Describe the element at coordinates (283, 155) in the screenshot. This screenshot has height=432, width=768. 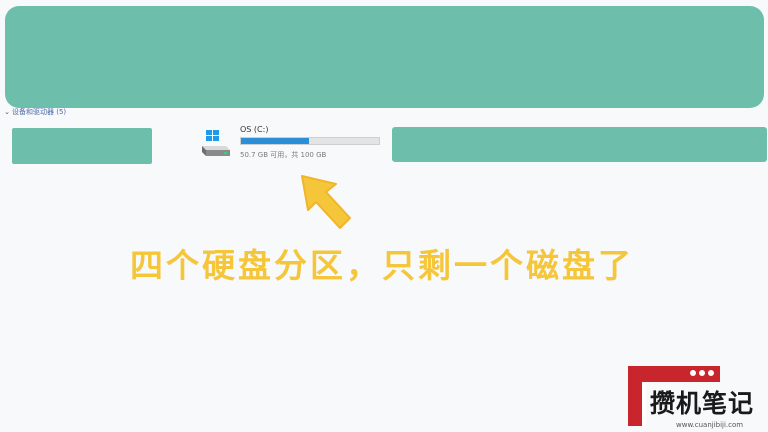
I see `drive-free-space: 50.7 GB 可用，共 100 GB` at that location.